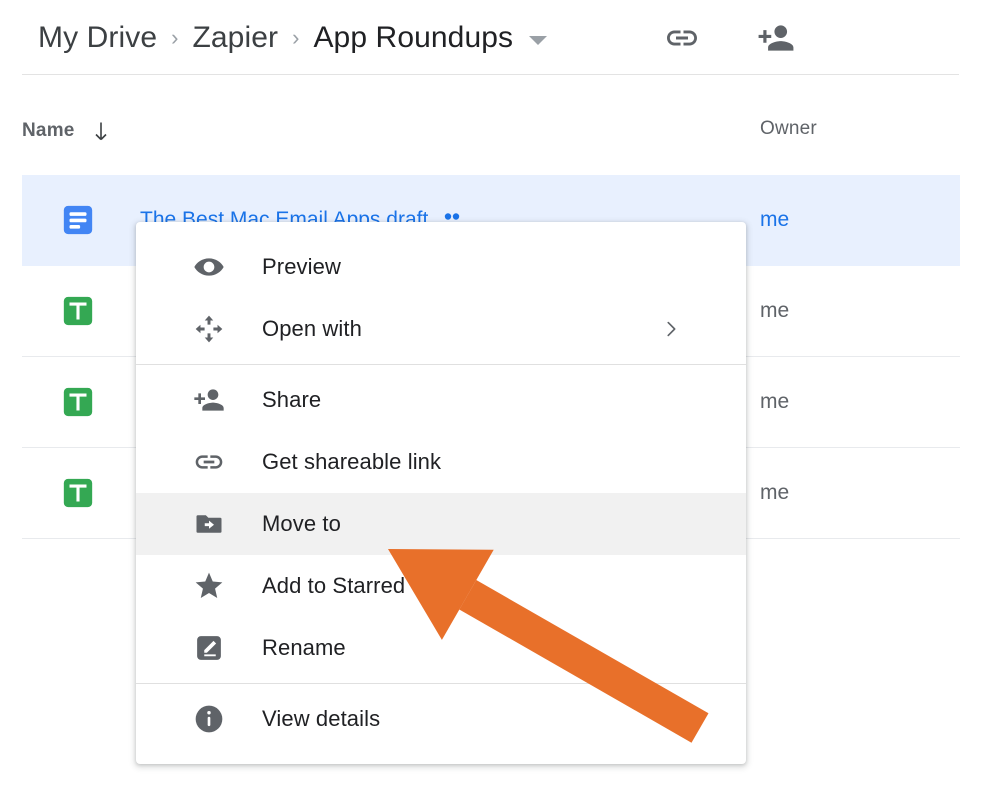 The width and height of the screenshot is (982, 806). What do you see at coordinates (441, 400) in the screenshot?
I see `menu-item-share: Share` at bounding box center [441, 400].